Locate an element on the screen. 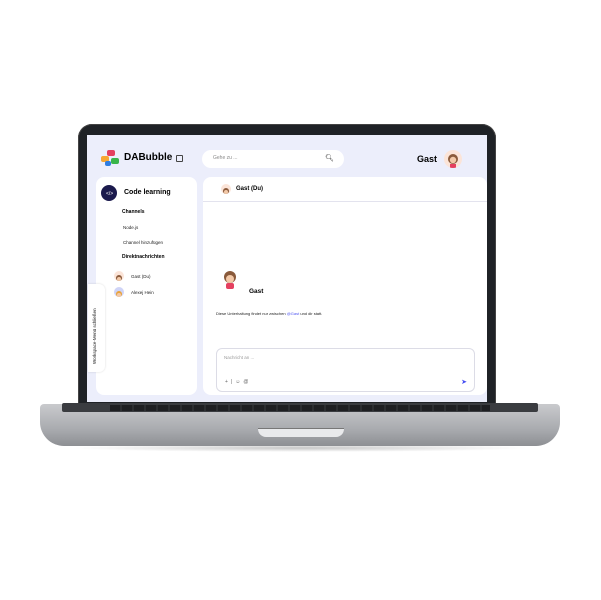 This screenshot has height=600, width=601. send-icon: ➤ is located at coordinates (464, 382).